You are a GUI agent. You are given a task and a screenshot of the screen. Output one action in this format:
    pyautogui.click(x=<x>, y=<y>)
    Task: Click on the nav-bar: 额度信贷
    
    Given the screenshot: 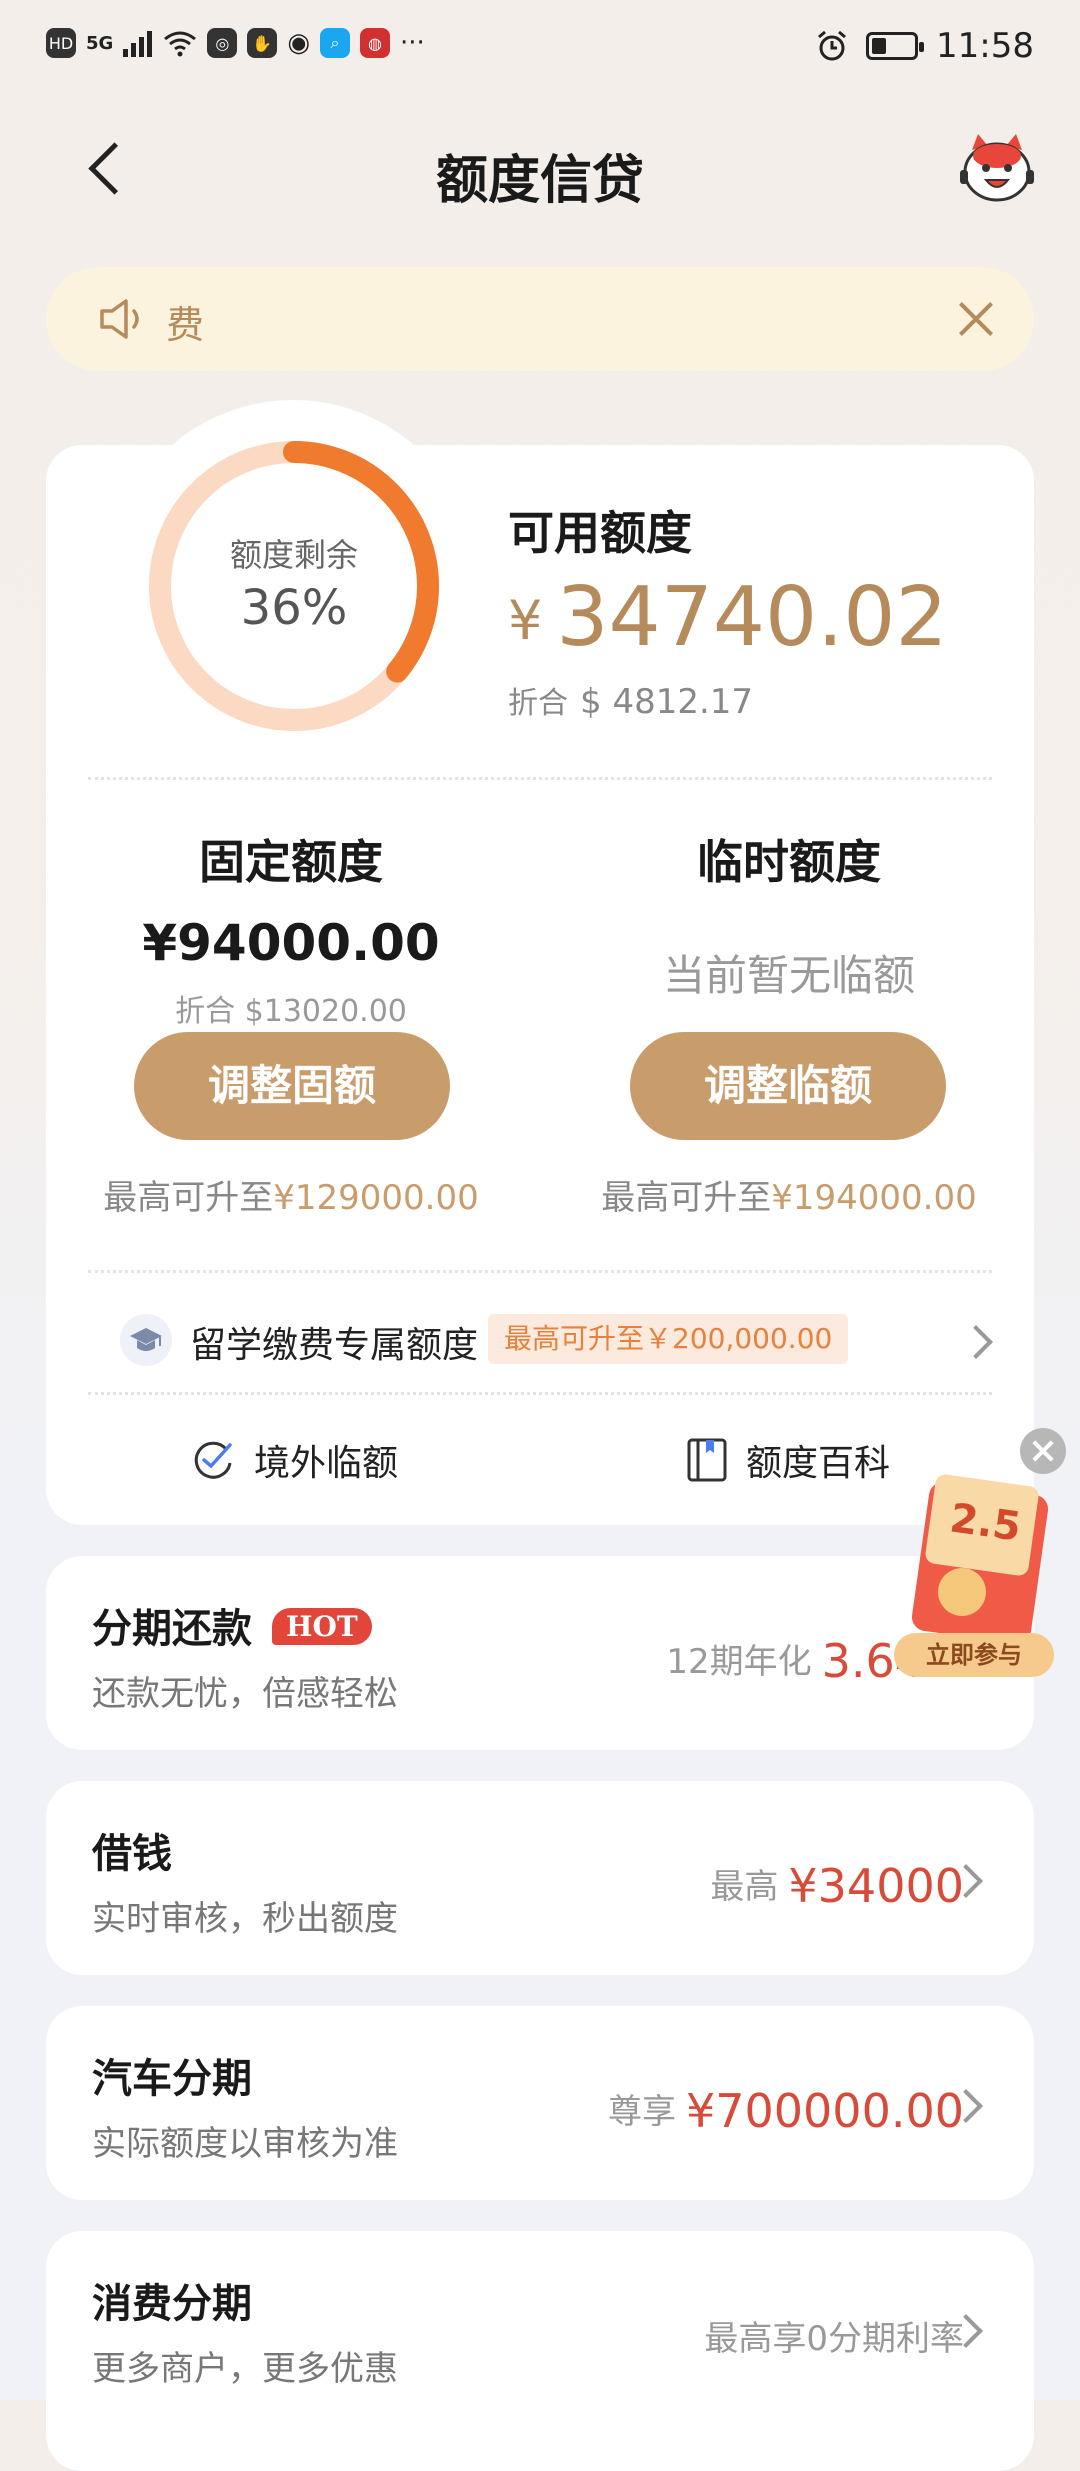 What is the action you would take?
    pyautogui.click(x=540, y=170)
    